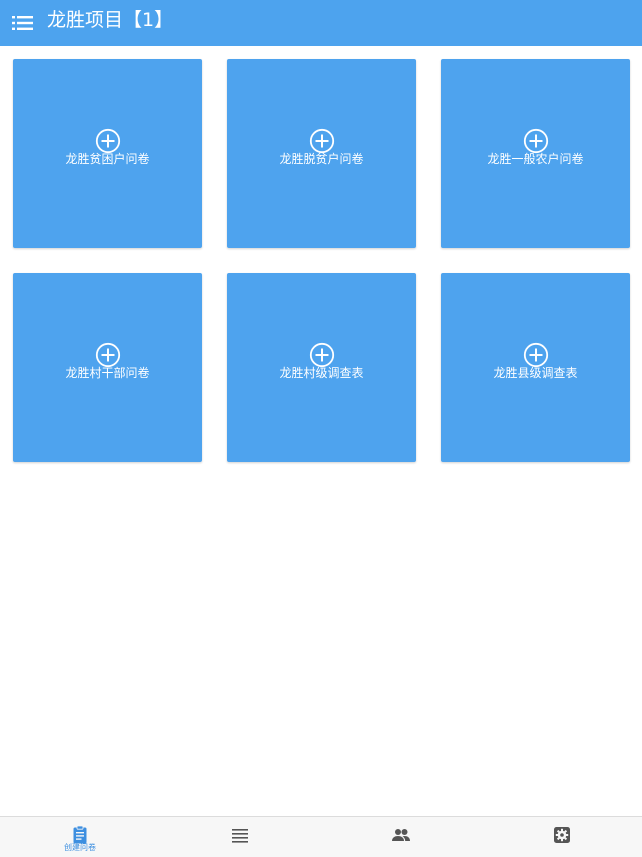 The width and height of the screenshot is (642, 857). I want to click on tab-people, so click(401, 837).